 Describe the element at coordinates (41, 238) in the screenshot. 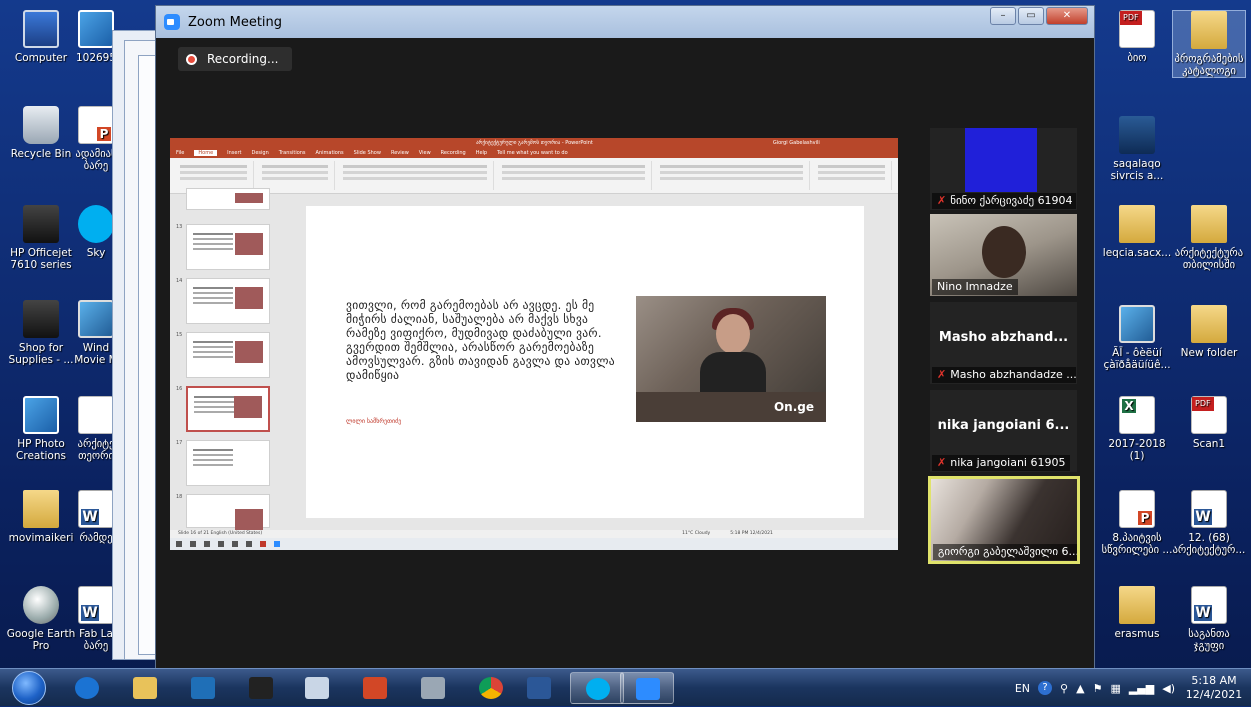

I see `desktop-icon-hp-officejet: HP Officejet 7610 series` at that location.